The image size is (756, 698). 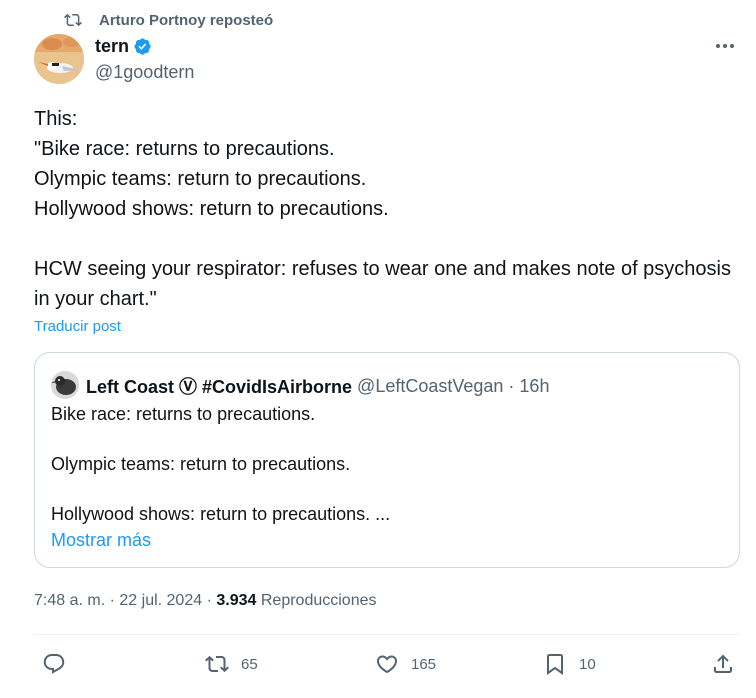 What do you see at coordinates (555, 664) in the screenshot?
I see `bookmark-icon` at bounding box center [555, 664].